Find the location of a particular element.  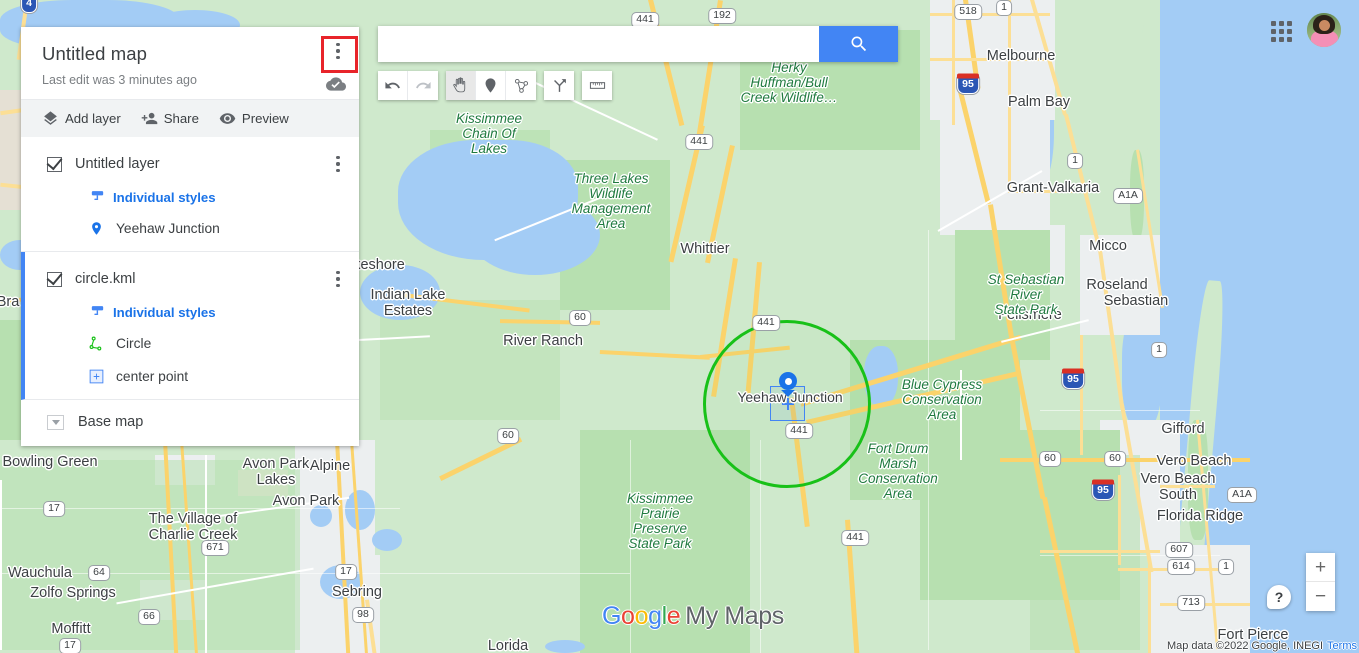

individual-styles-label: Individual styles is located at coordinates (164, 197).